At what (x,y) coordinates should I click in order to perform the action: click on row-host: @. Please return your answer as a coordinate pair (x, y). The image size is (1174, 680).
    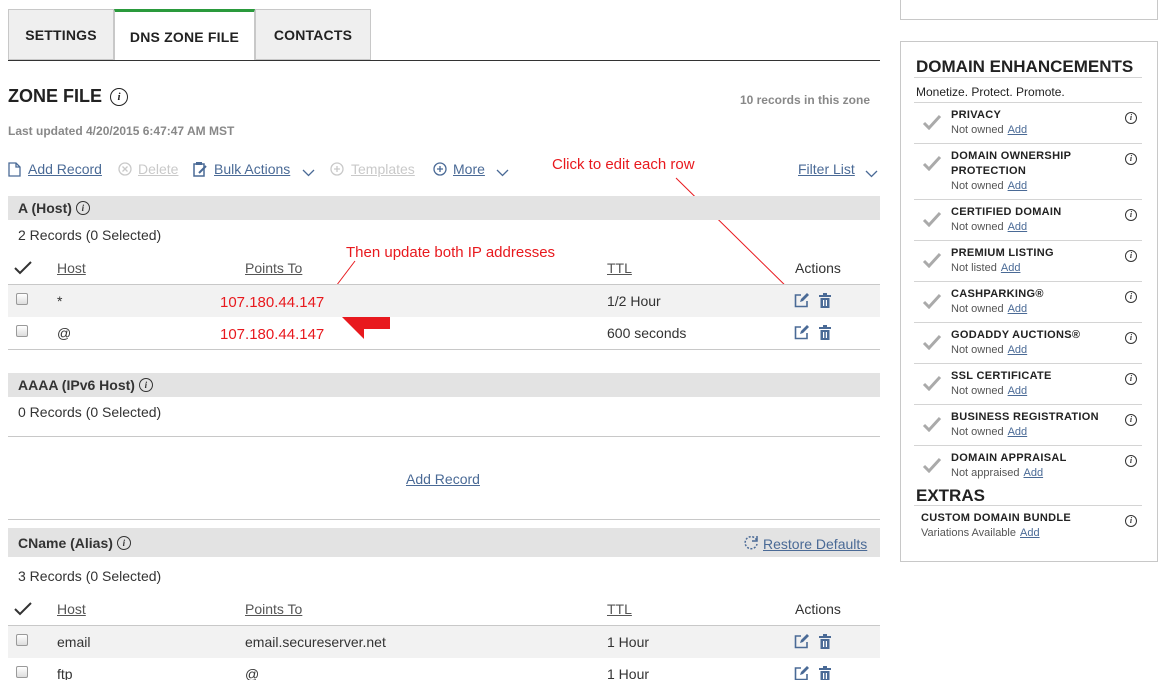
    Looking at the image, I should click on (64, 333).